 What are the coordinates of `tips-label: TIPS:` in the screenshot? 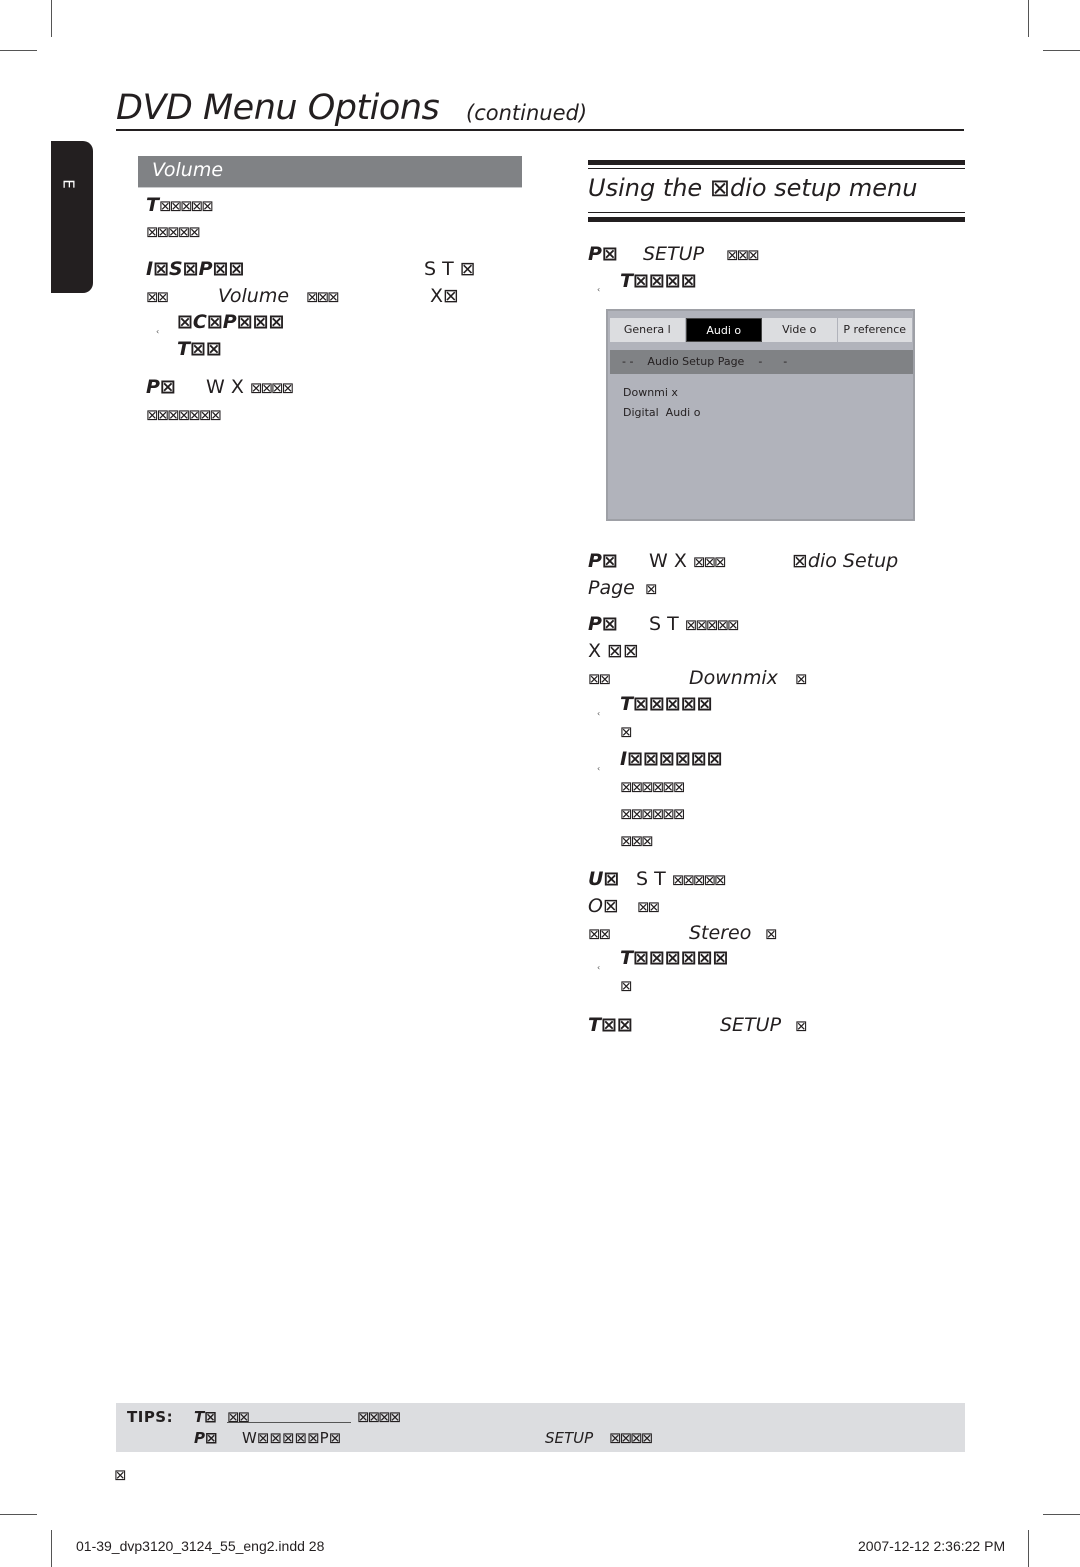 It's located at (150, 1417).